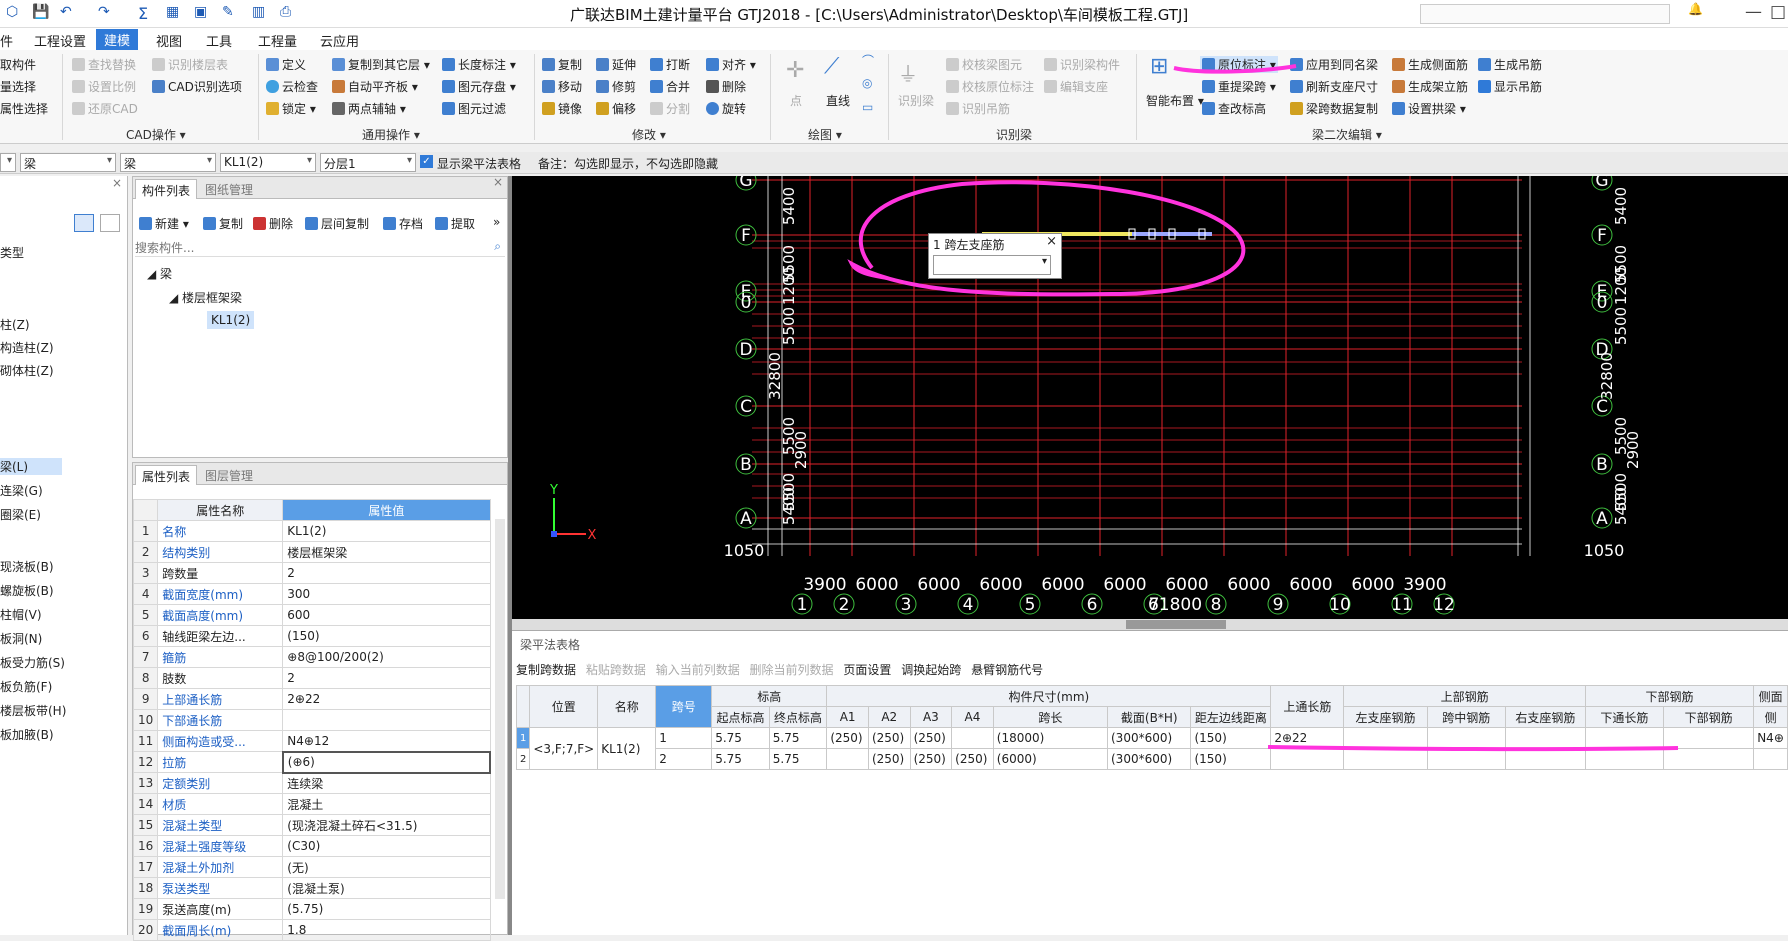 The image size is (1788, 941). I want to click on rect-icon: ▭, so click(867, 107).